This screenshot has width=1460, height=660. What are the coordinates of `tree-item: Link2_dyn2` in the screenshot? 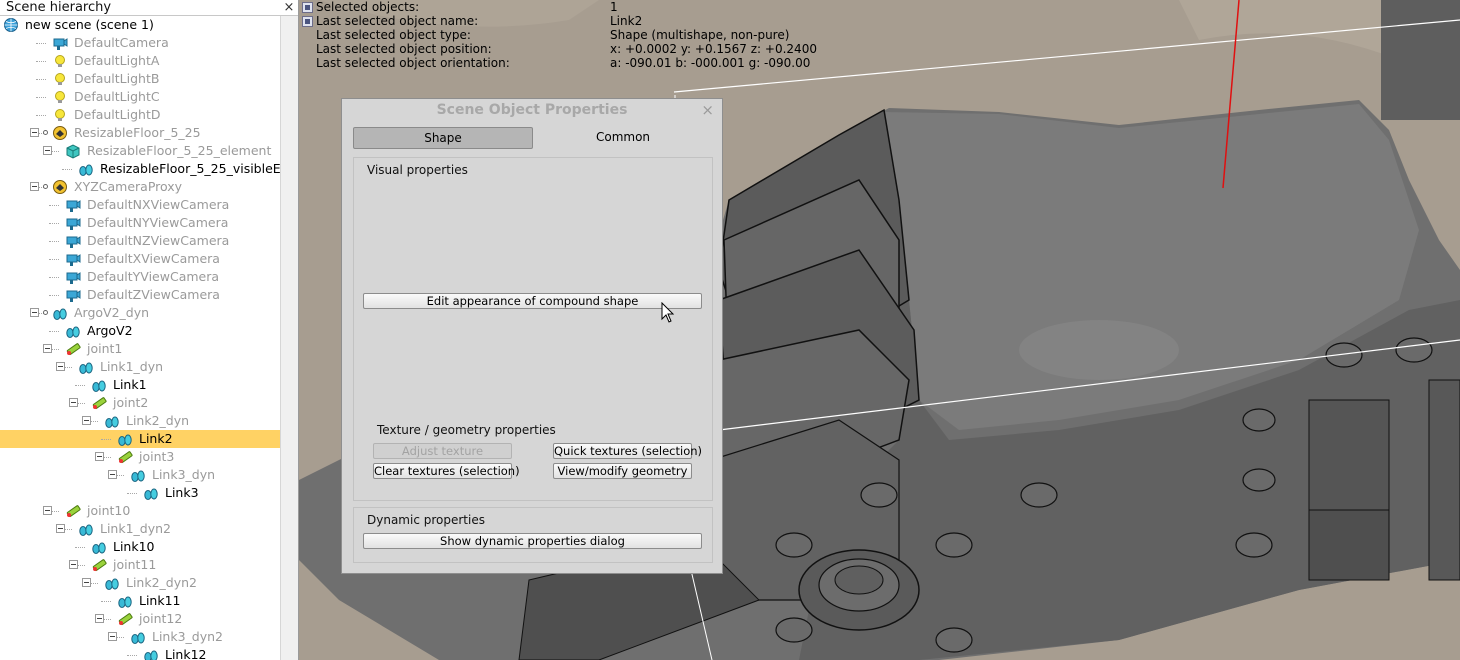 It's located at (140, 583).